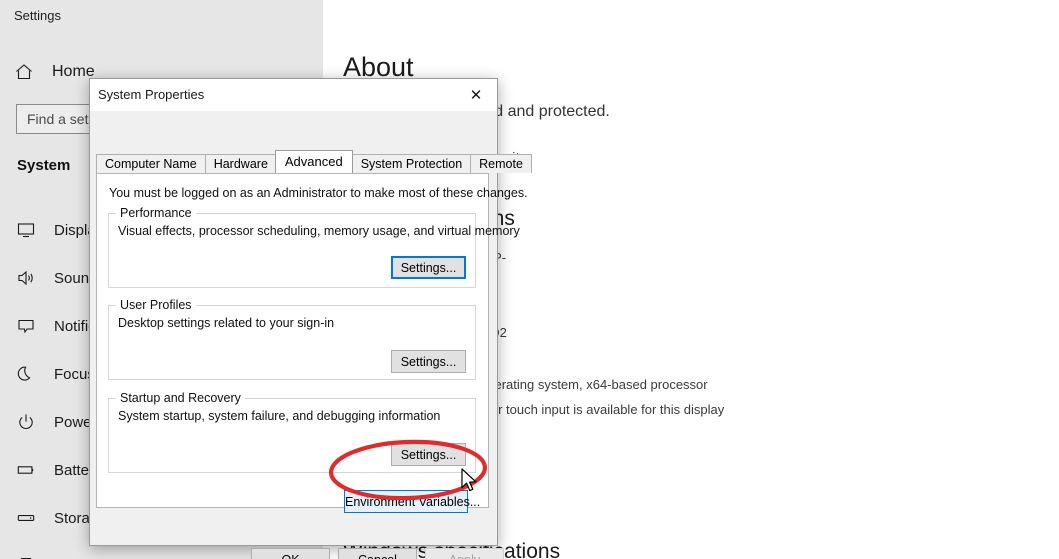 The width and height of the screenshot is (1059, 559). Describe the element at coordinates (156, 213) in the screenshot. I see `performance-legend: Performance` at that location.